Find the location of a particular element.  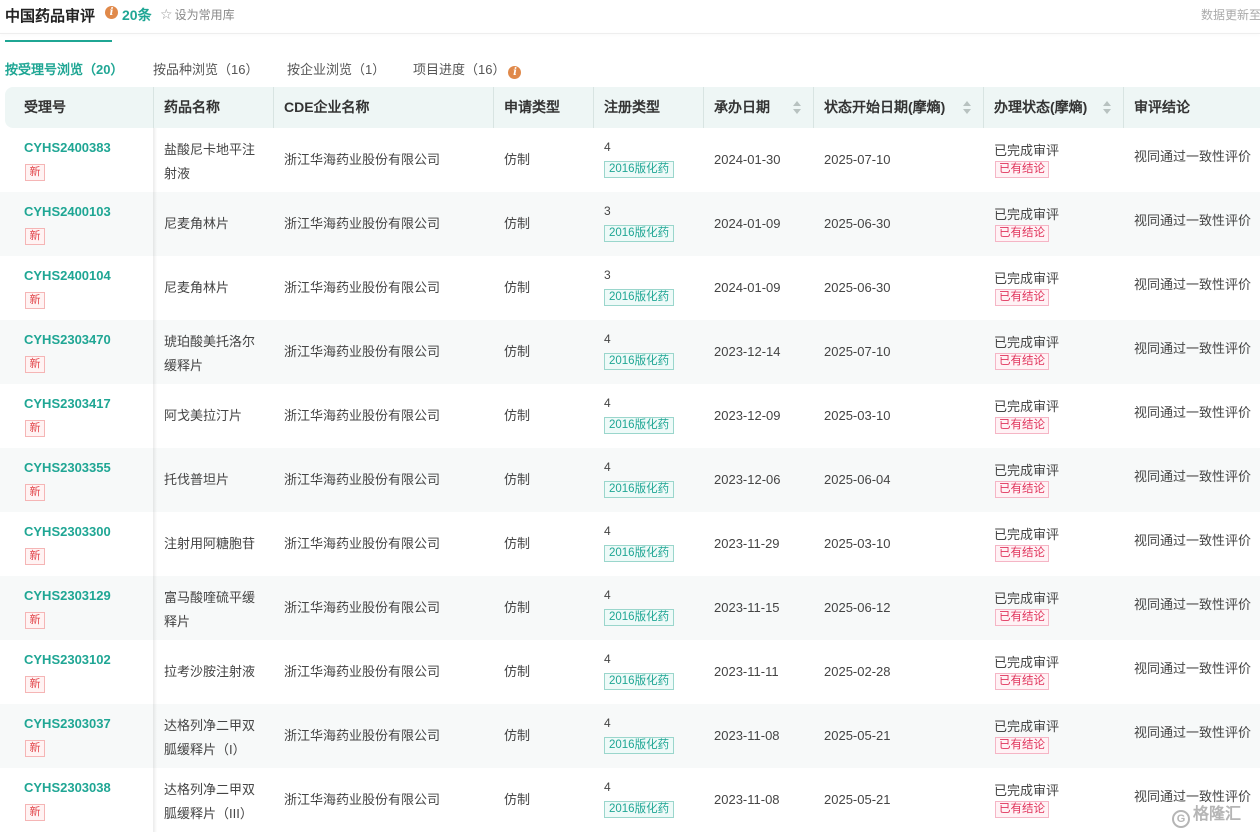

column-header-handling-status: 办理状态(摩熵) is located at coordinates (1040, 107).